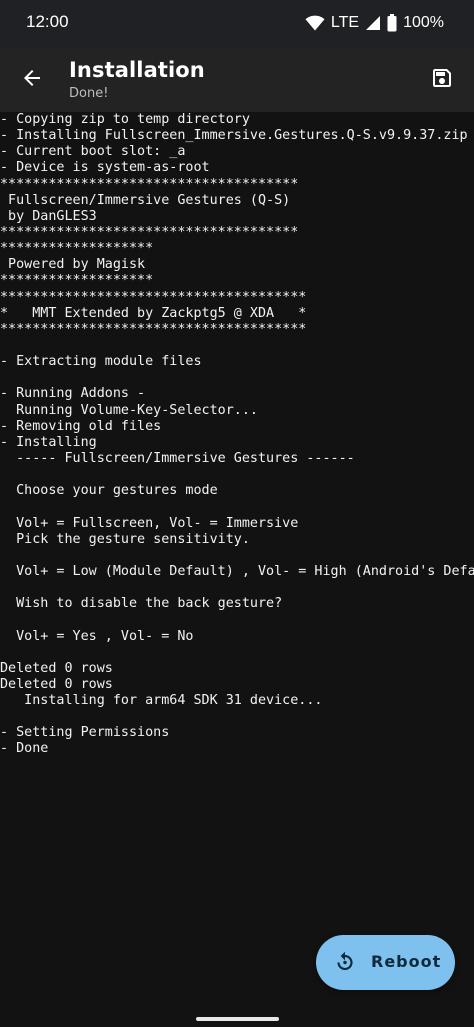 This screenshot has width=474, height=1027. I want to click on page-title: Installation, so click(137, 70).